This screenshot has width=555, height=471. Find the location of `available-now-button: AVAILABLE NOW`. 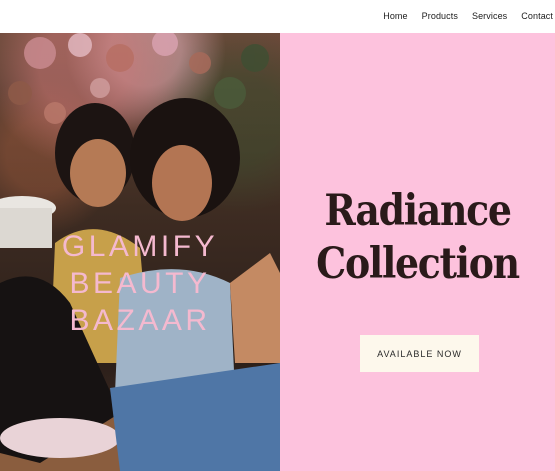

available-now-button: AVAILABLE NOW is located at coordinates (419, 353).